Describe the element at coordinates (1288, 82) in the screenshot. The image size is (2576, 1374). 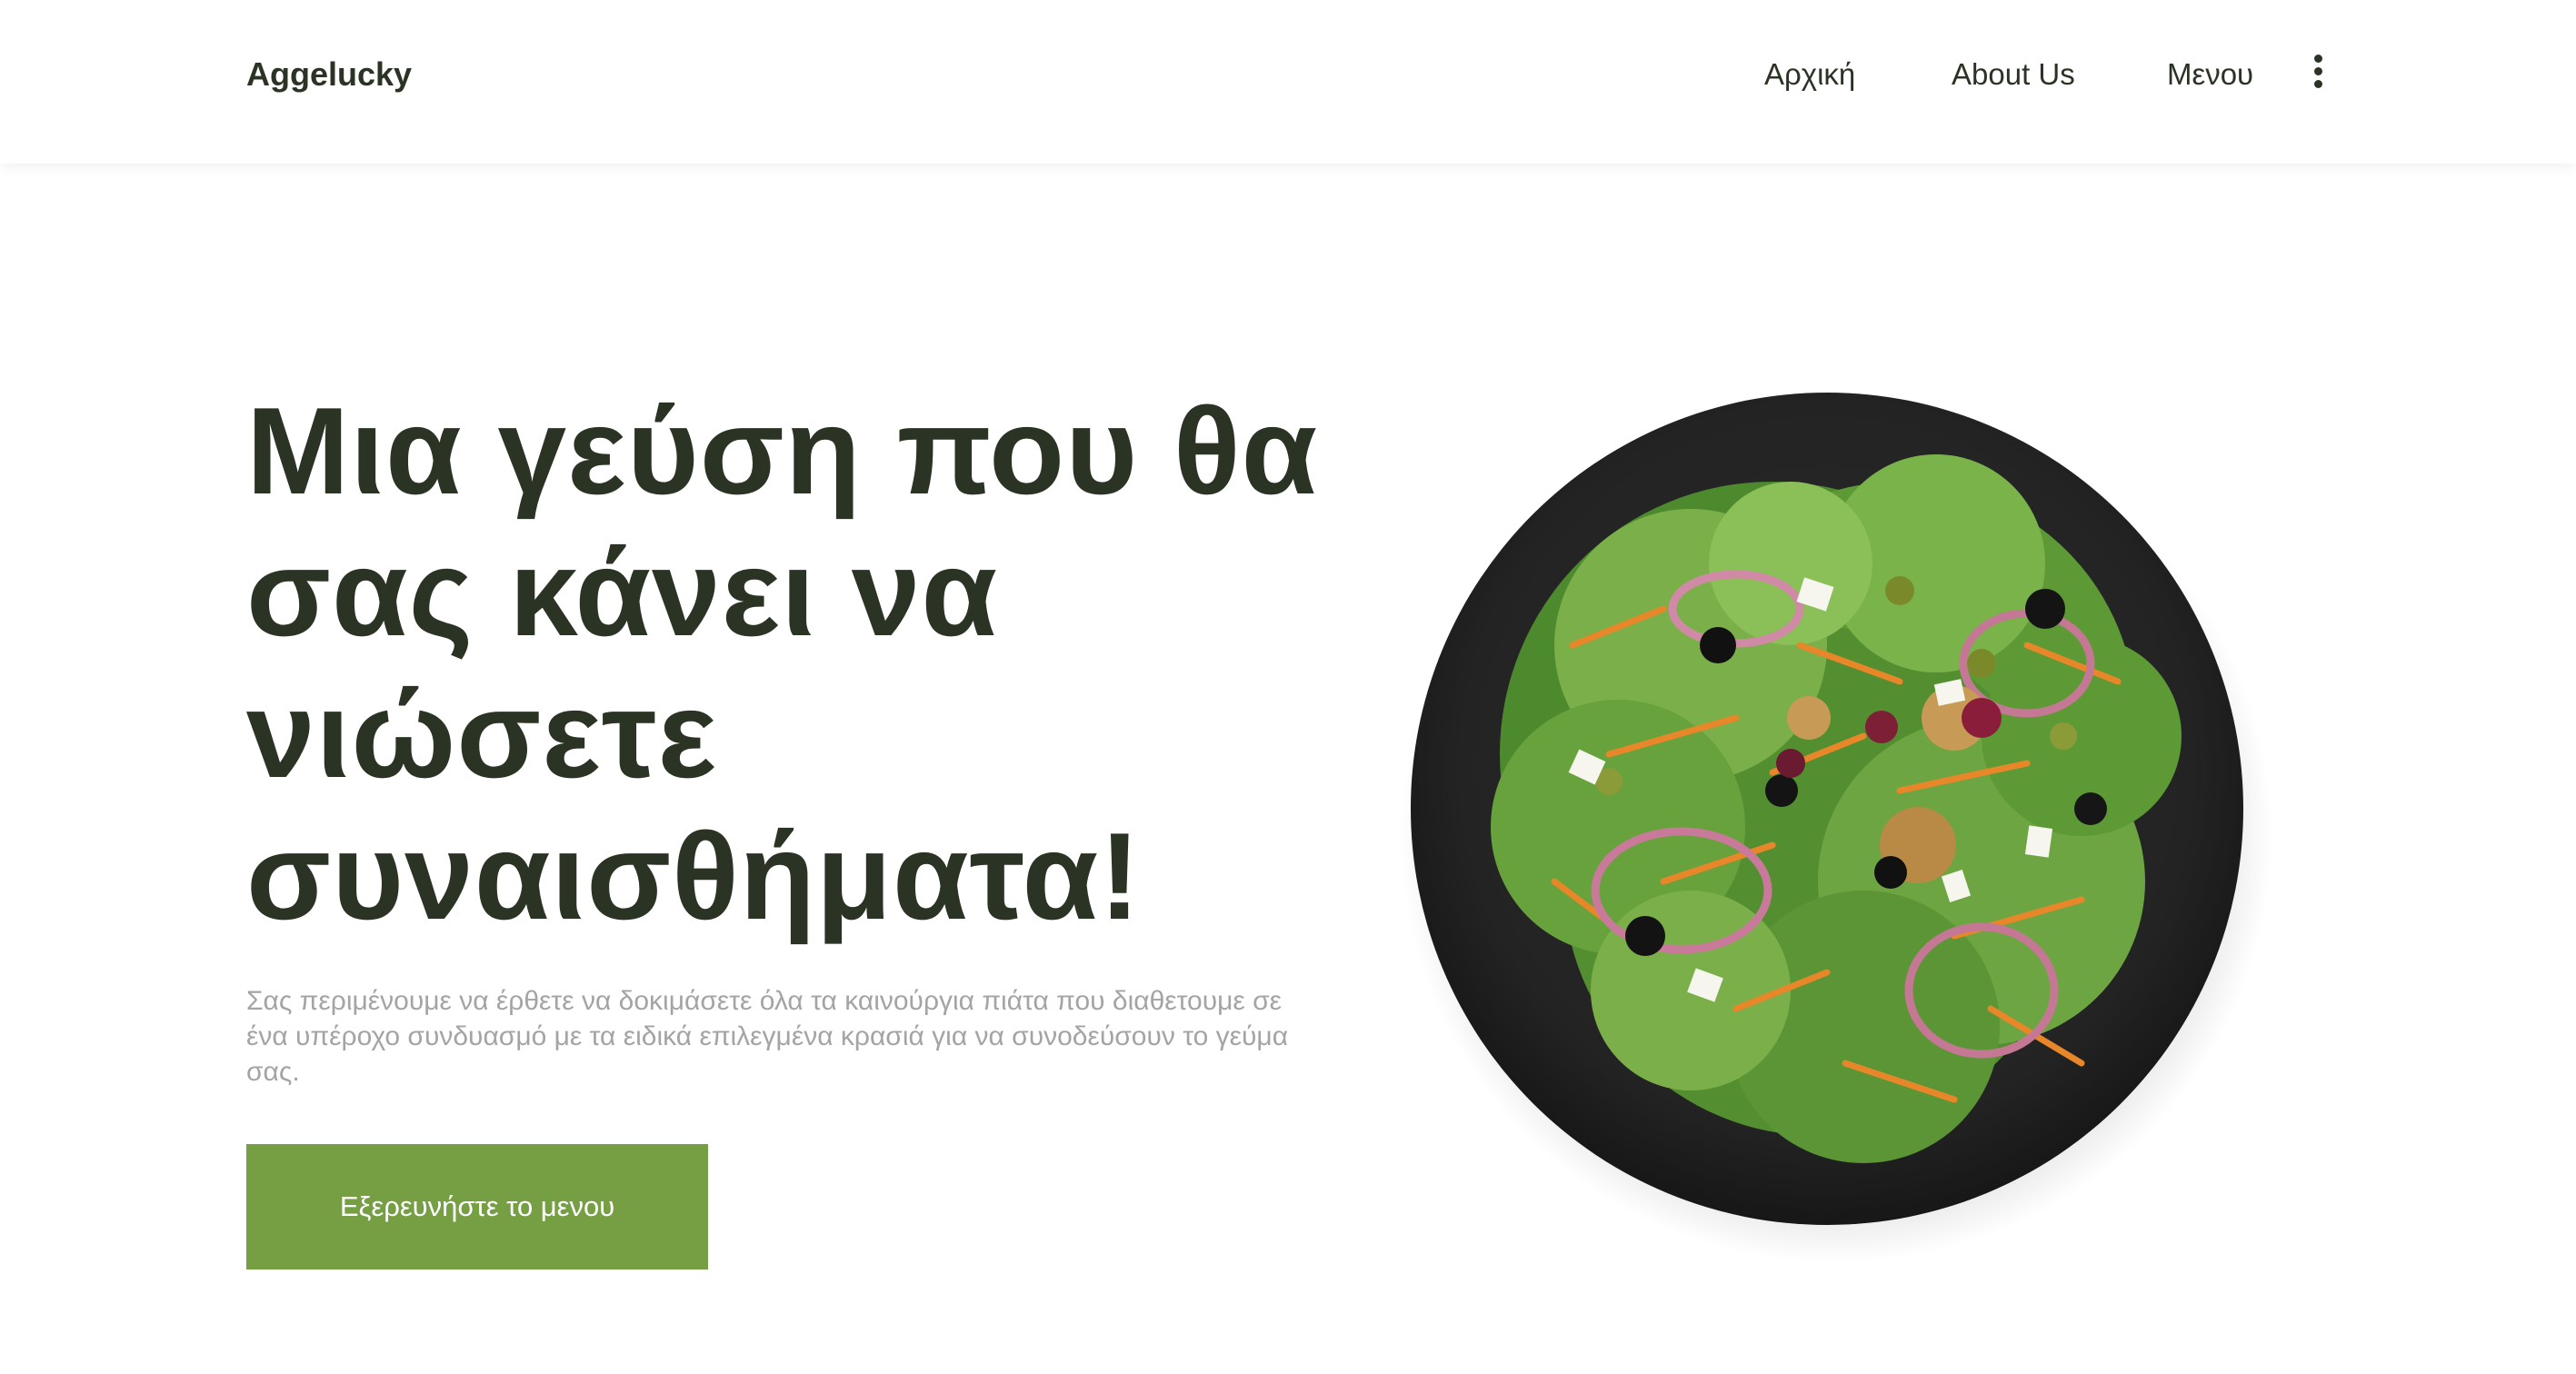
I see `site-header: Aggelucky Αρχική About Us Μενου` at that location.